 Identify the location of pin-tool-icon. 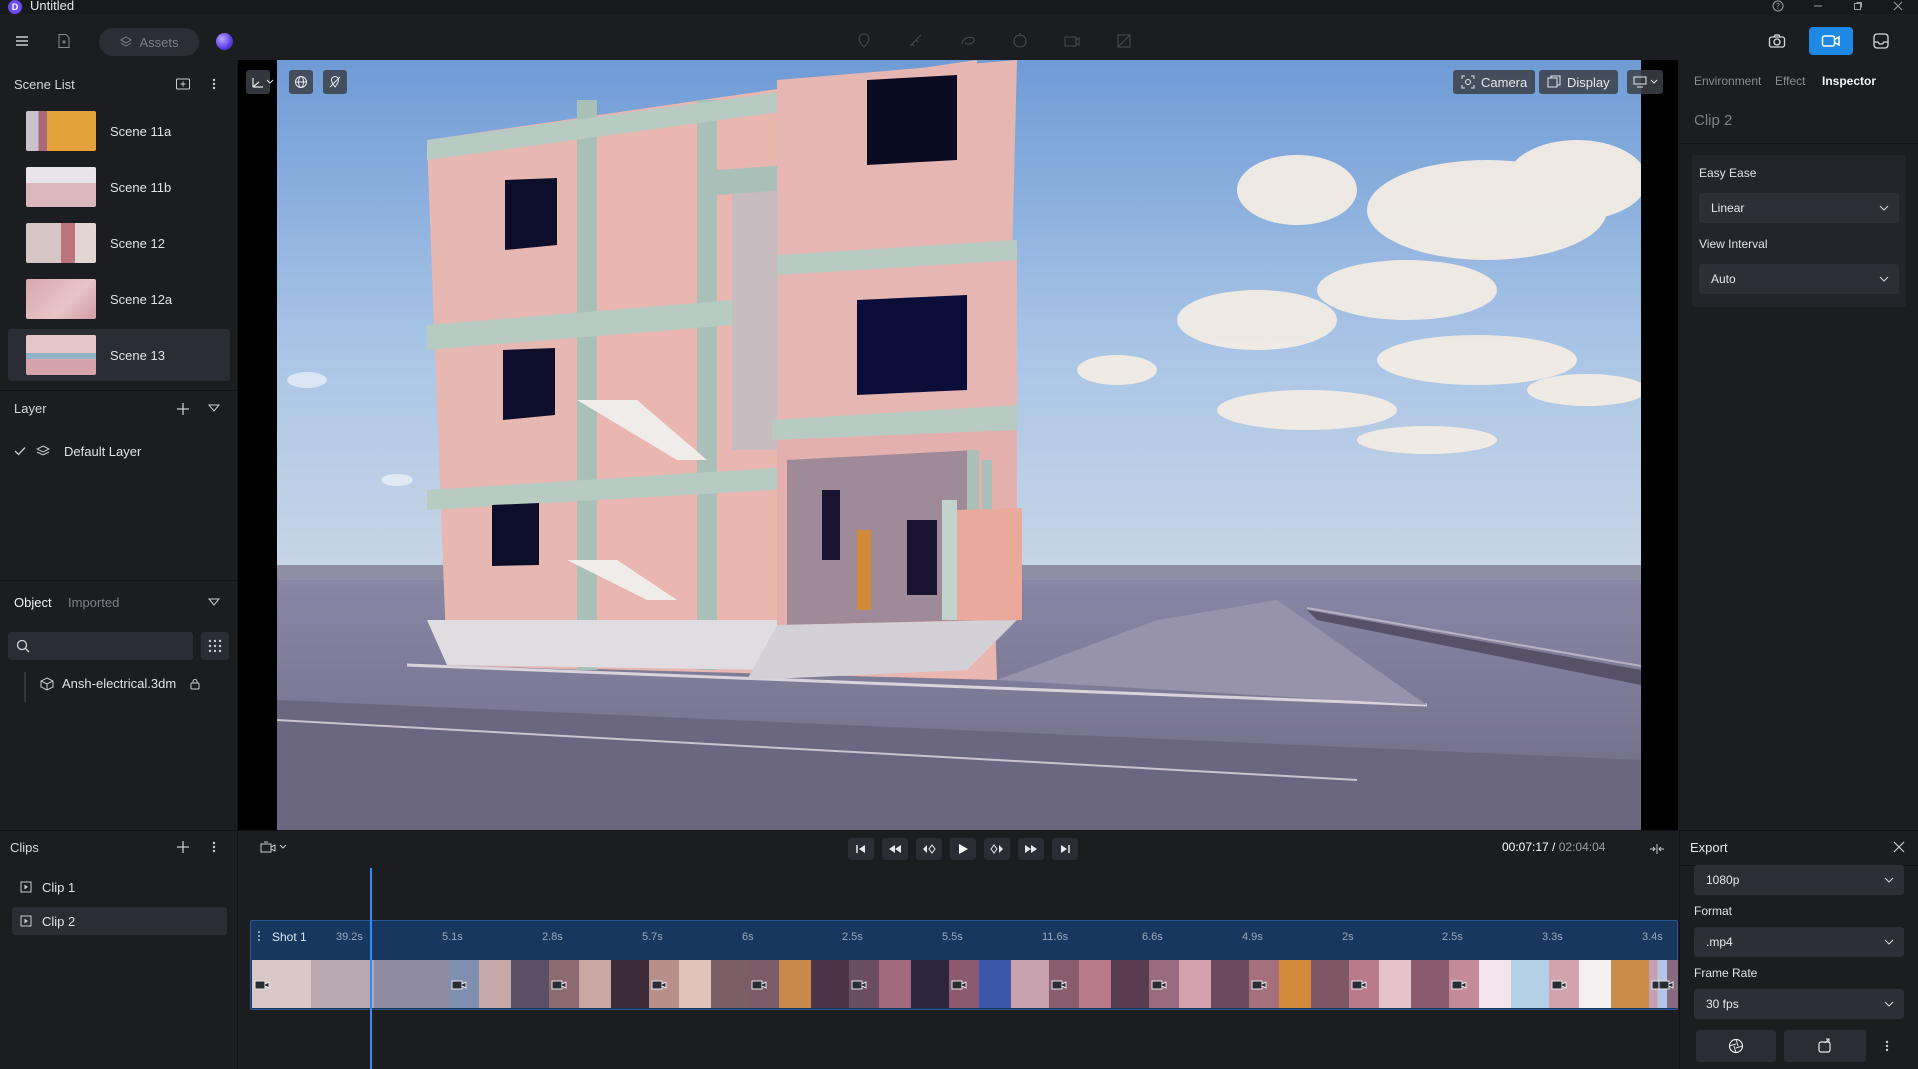
(864, 41).